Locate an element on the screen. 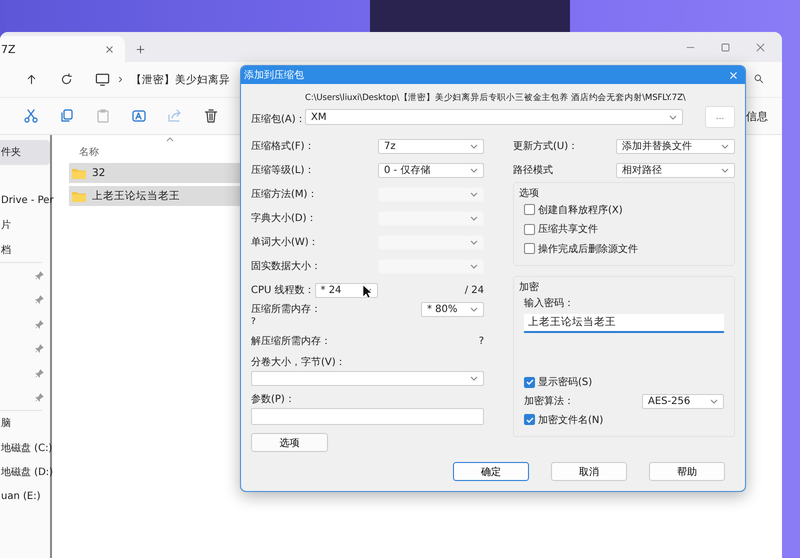  up-arrow-icon is located at coordinates (31, 79).